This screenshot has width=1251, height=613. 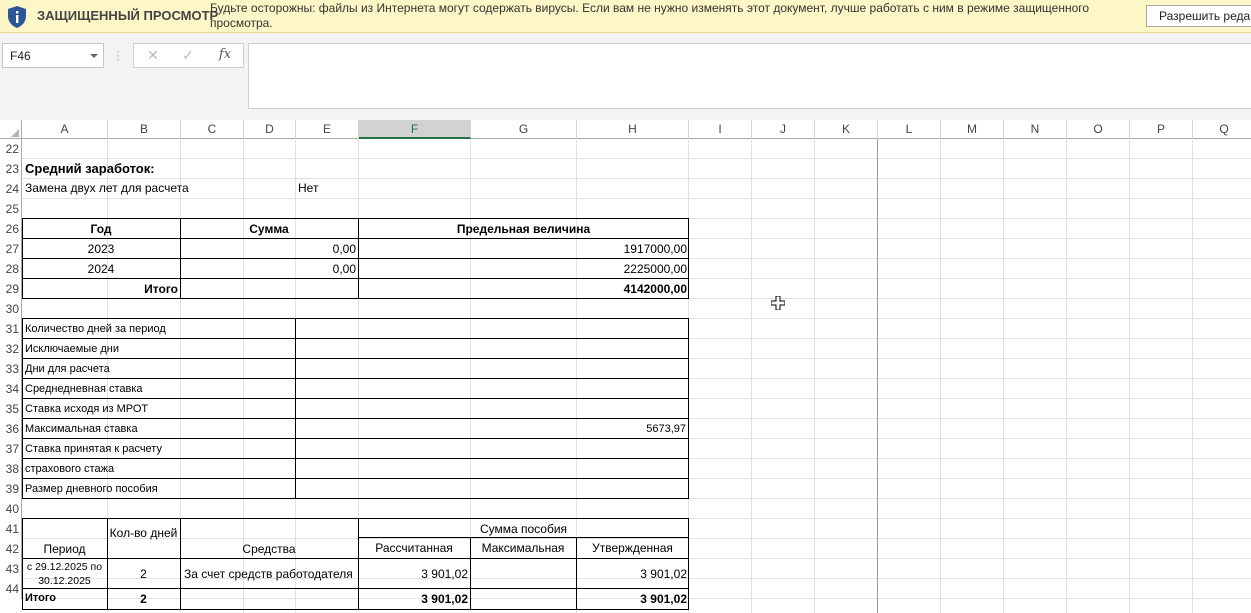 I want to click on page-break-line, so click(x=877, y=376).